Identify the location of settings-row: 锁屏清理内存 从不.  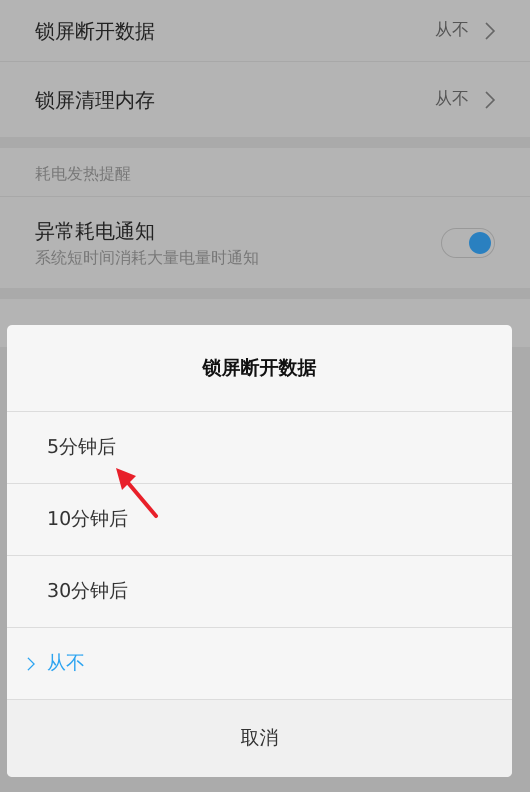
(265, 99).